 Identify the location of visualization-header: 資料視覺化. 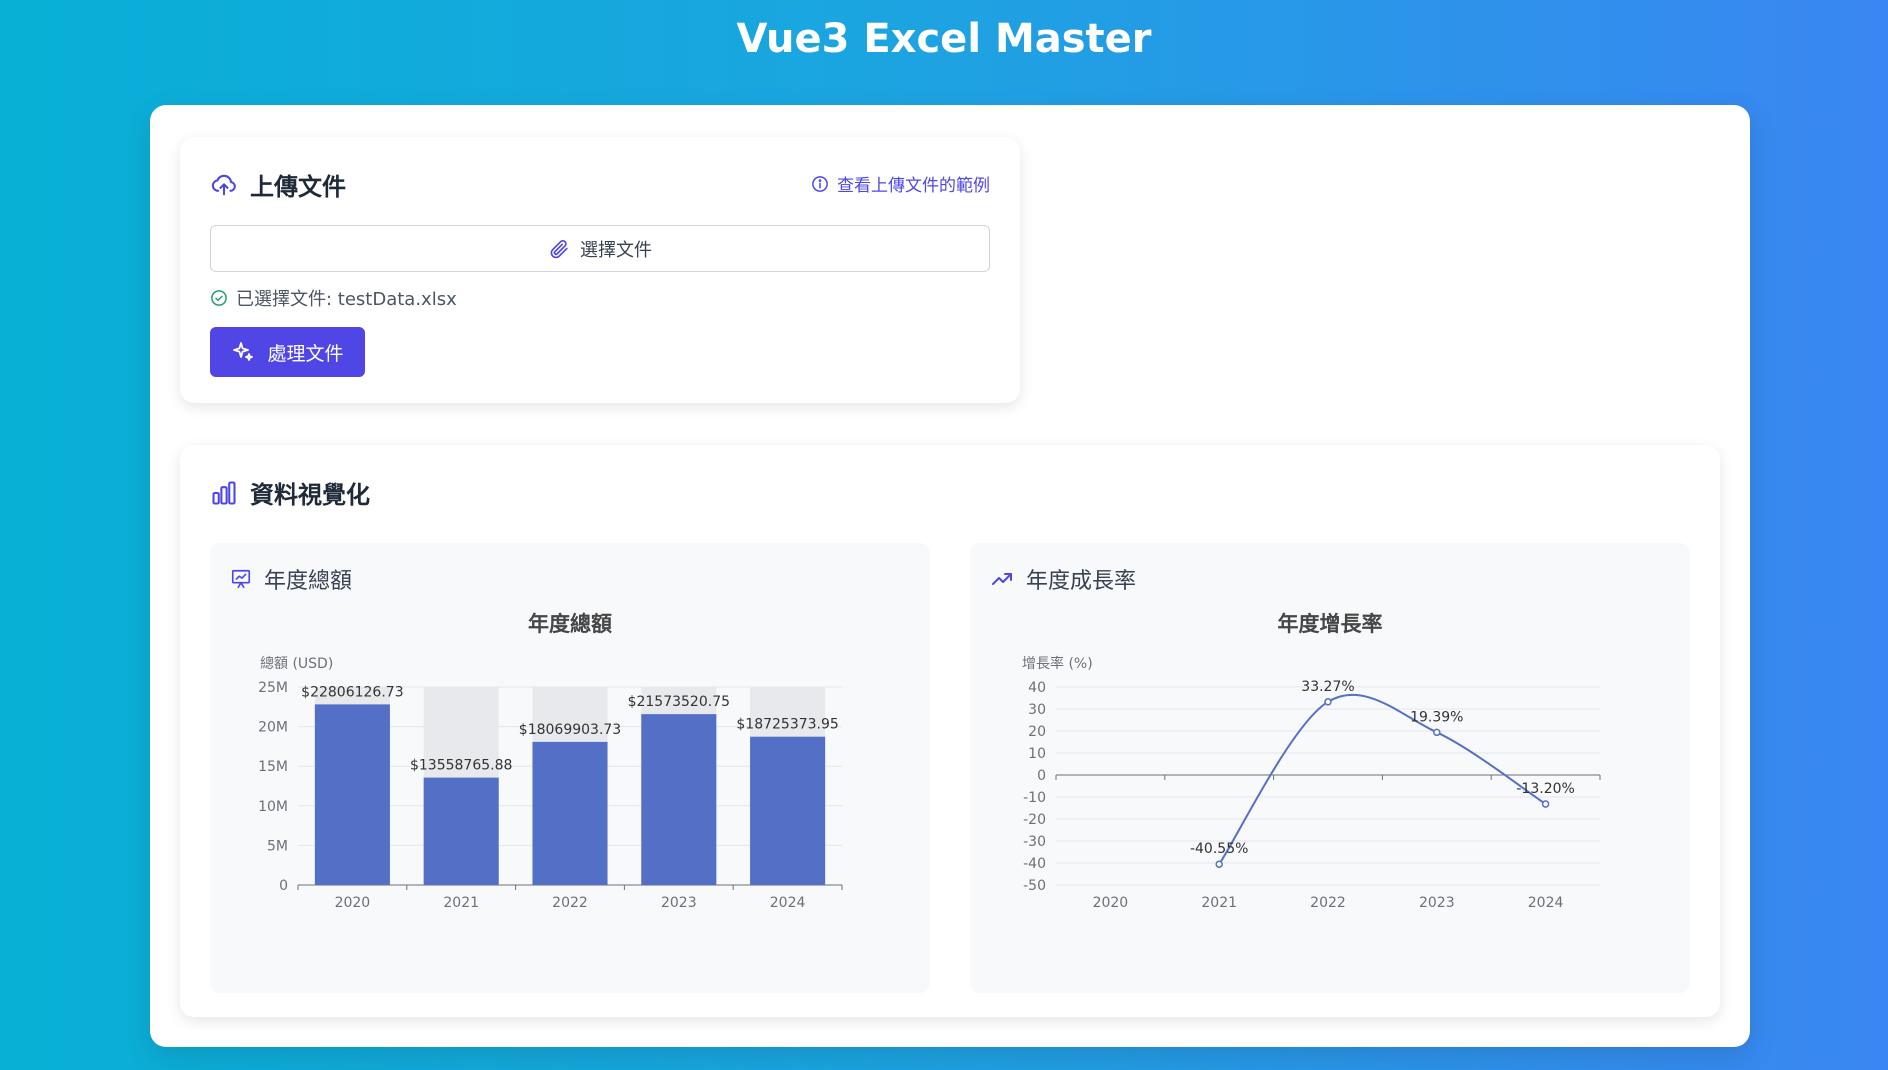
(290, 492).